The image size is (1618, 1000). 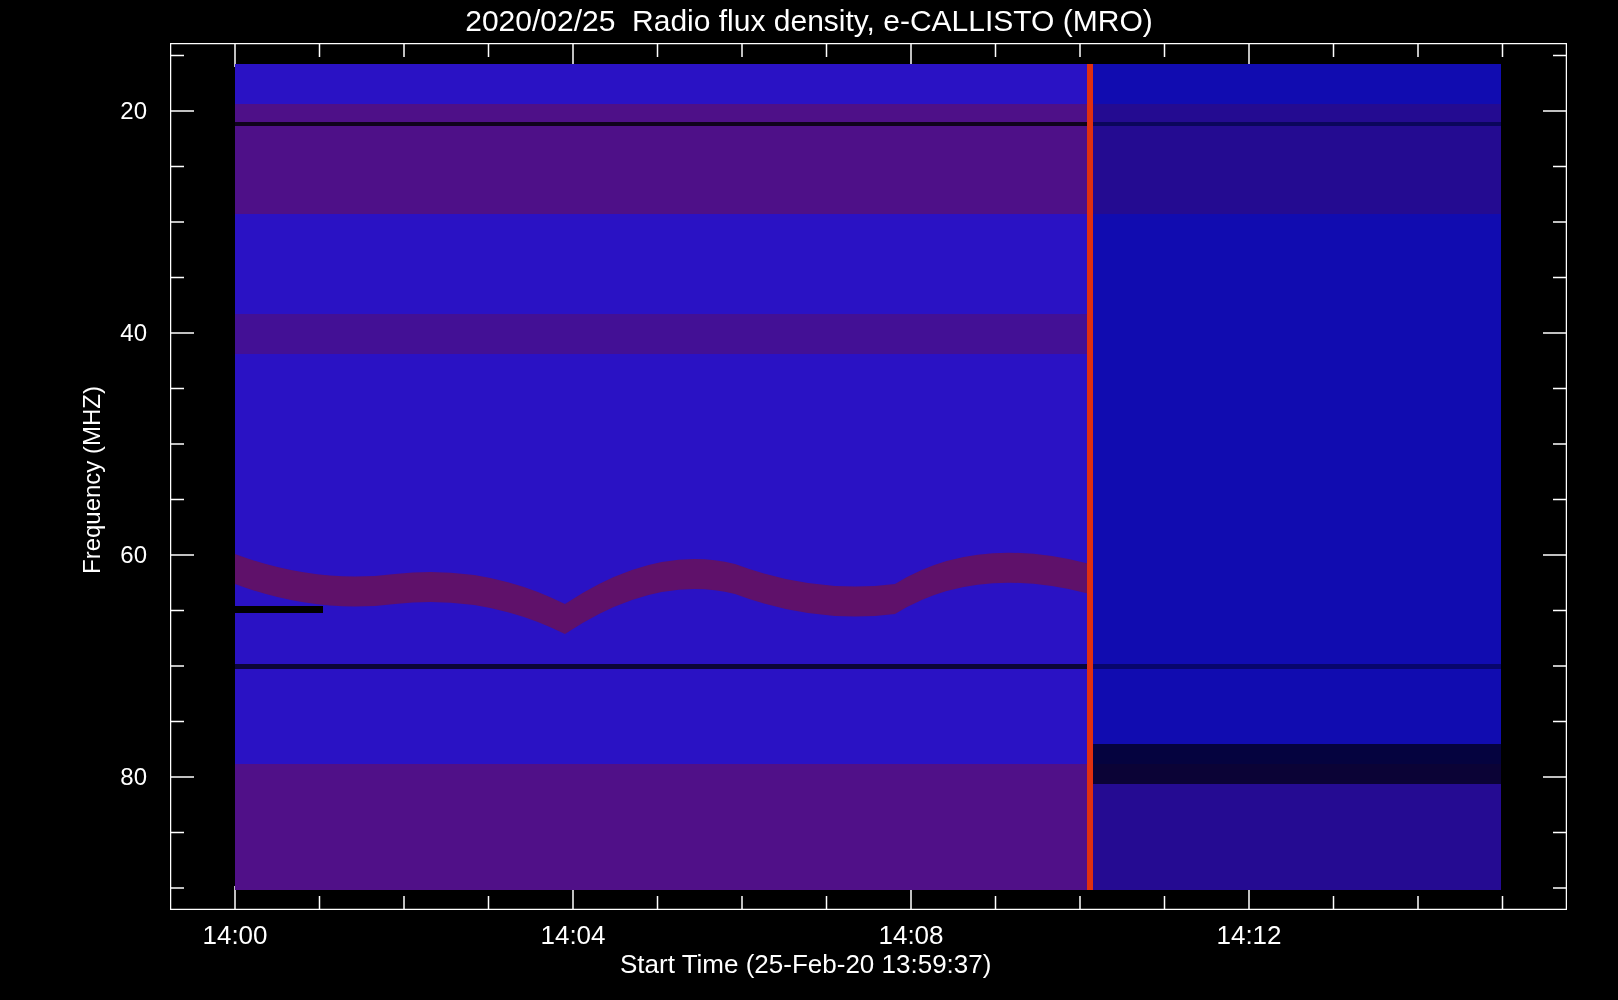 I want to click on y-tick-label: 20, so click(x=133, y=111).